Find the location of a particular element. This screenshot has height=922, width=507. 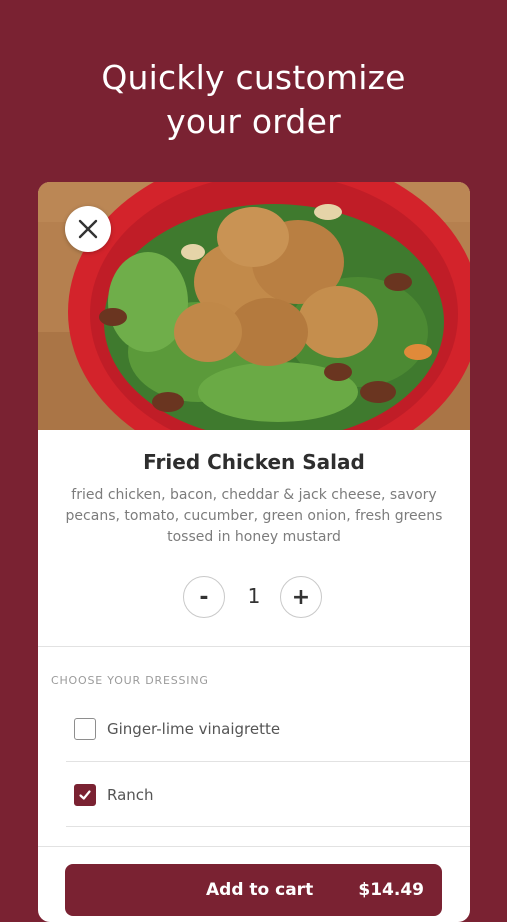

headline-line-1: Quickly customize is located at coordinates (253, 77).